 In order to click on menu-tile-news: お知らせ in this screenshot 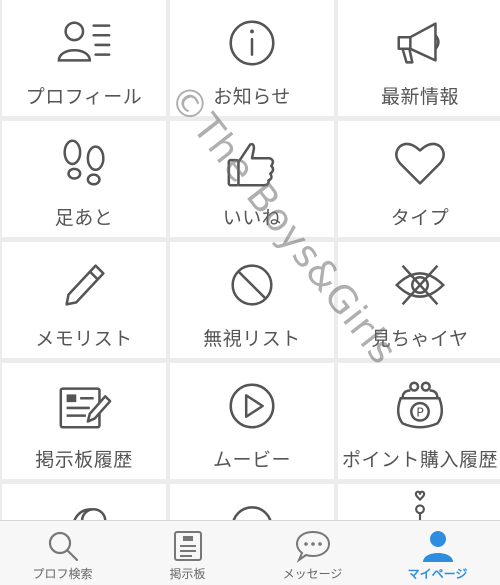, I will do `click(252, 58)`.